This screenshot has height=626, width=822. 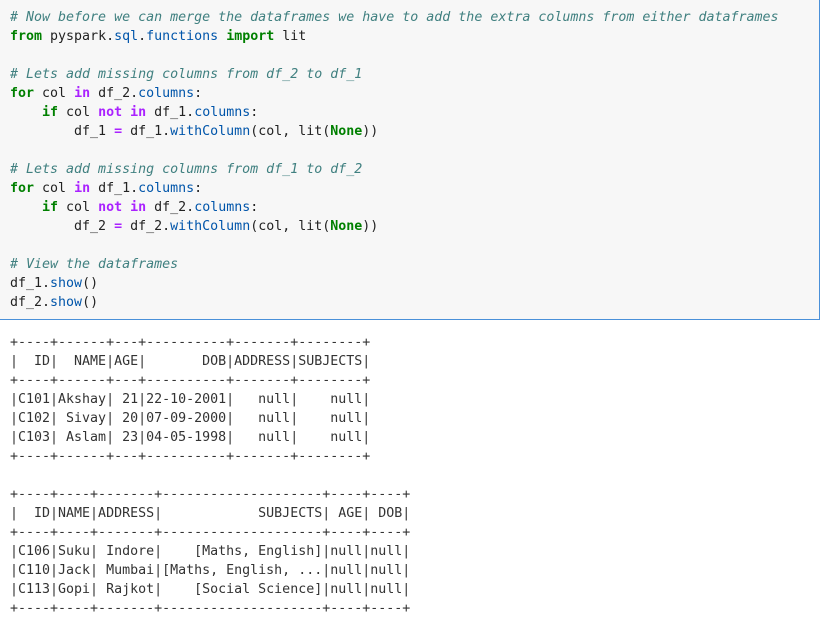 What do you see at coordinates (74, 36) in the screenshot?
I see `code-token: pyspark` at bounding box center [74, 36].